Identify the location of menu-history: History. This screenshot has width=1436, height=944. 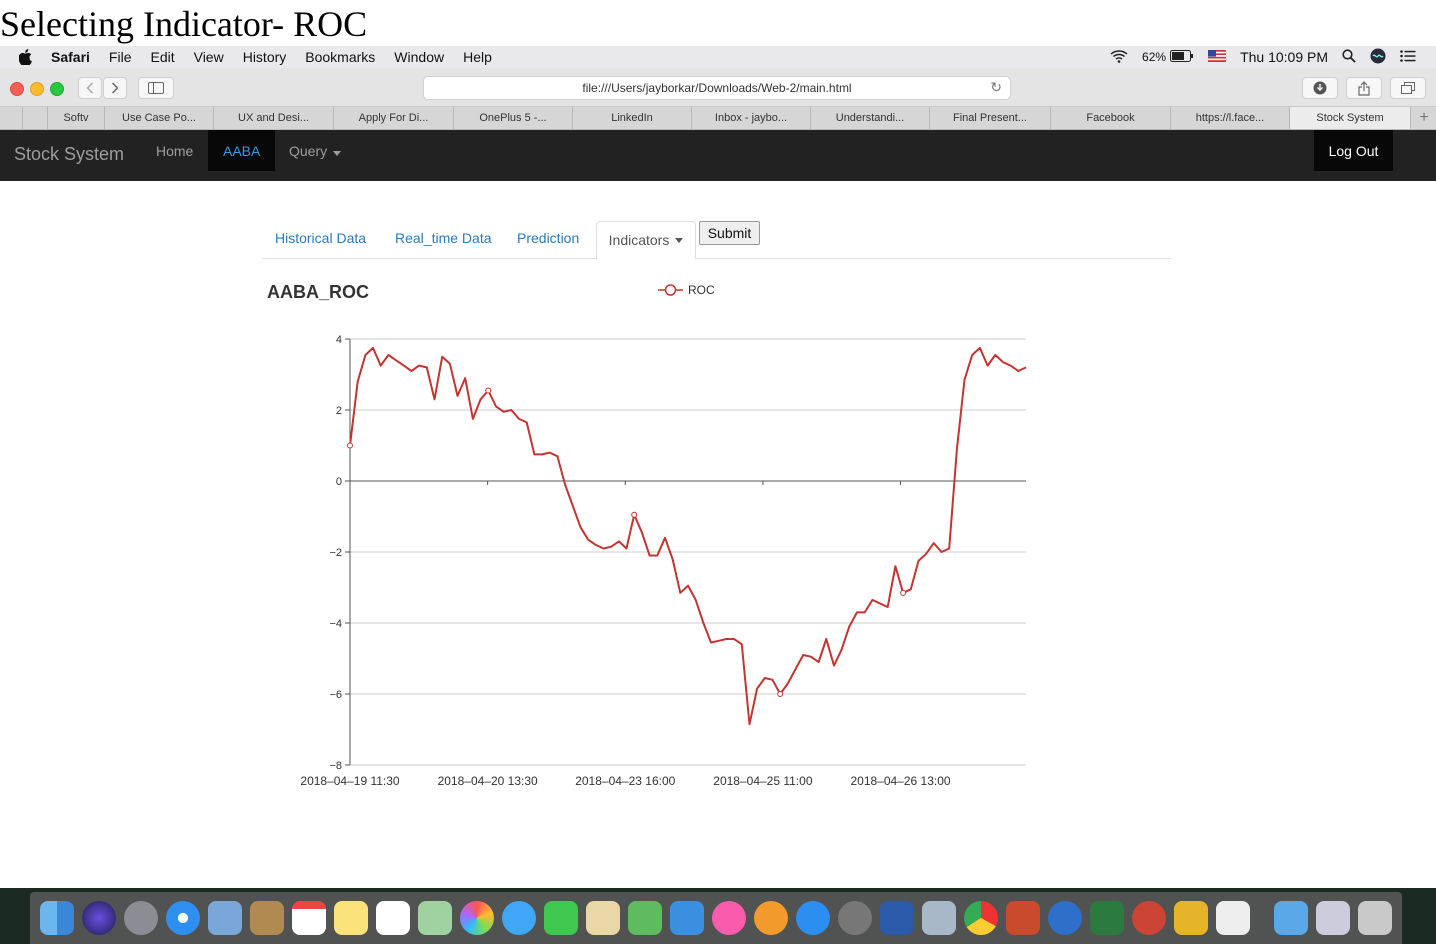
(265, 57).